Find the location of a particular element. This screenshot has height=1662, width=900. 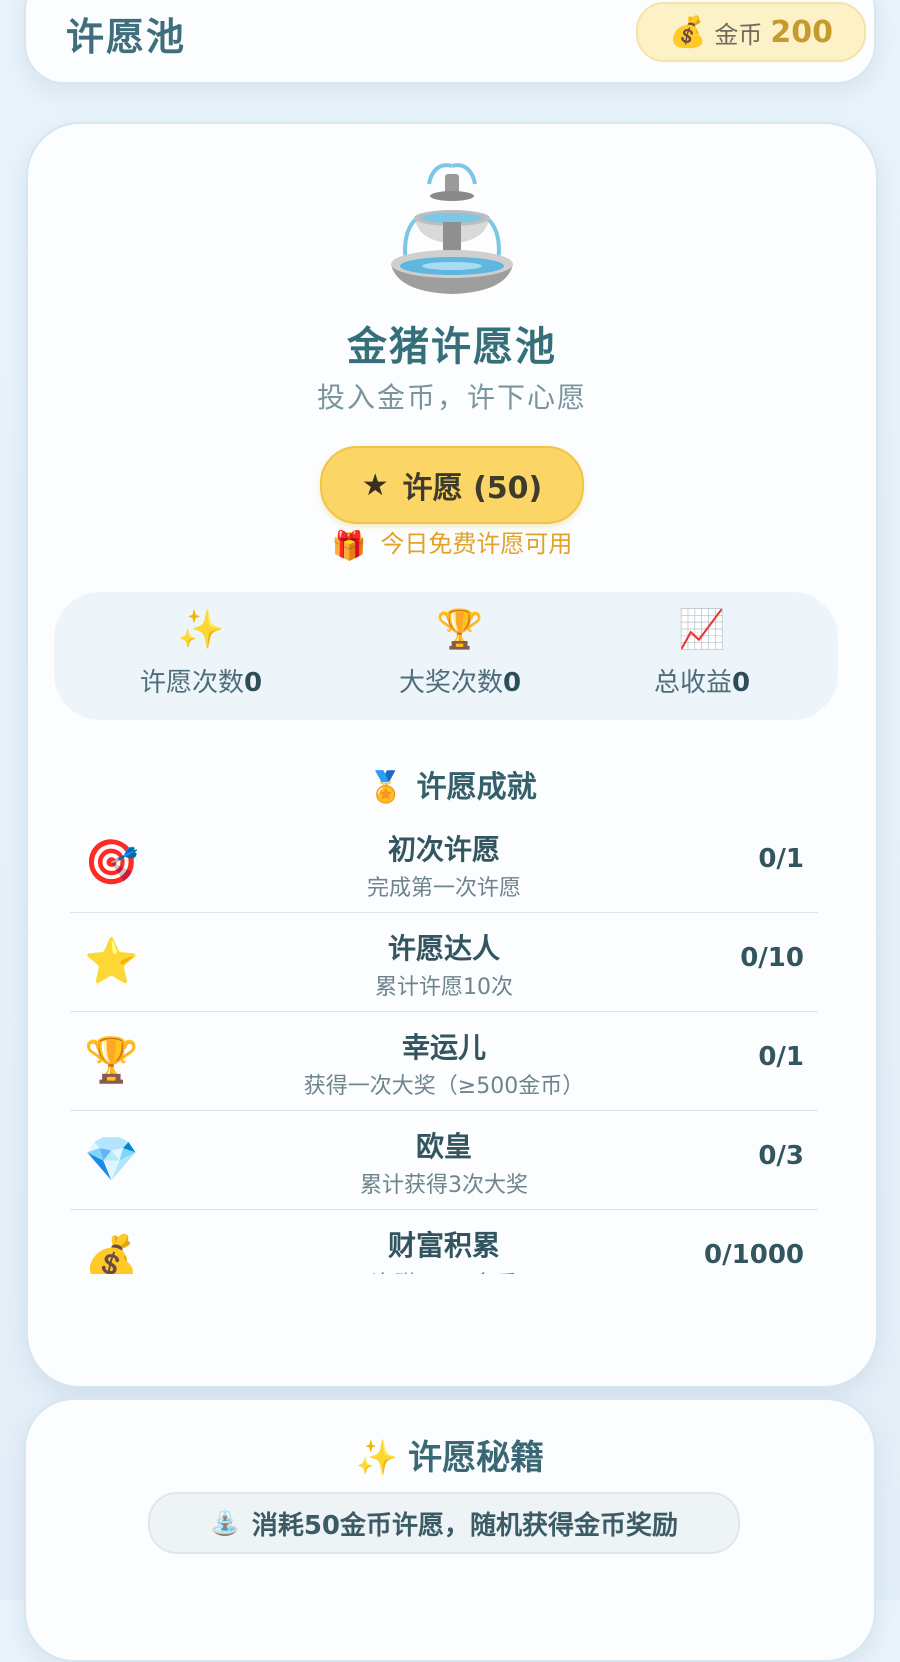

achievement-progress: 0/3 is located at coordinates (781, 1156).